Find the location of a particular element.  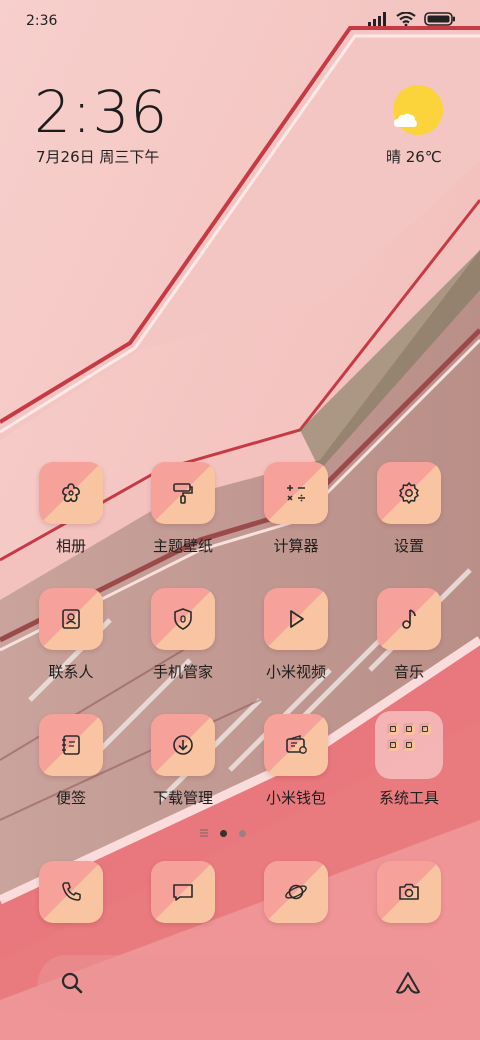

gear-icon is located at coordinates (409, 493).